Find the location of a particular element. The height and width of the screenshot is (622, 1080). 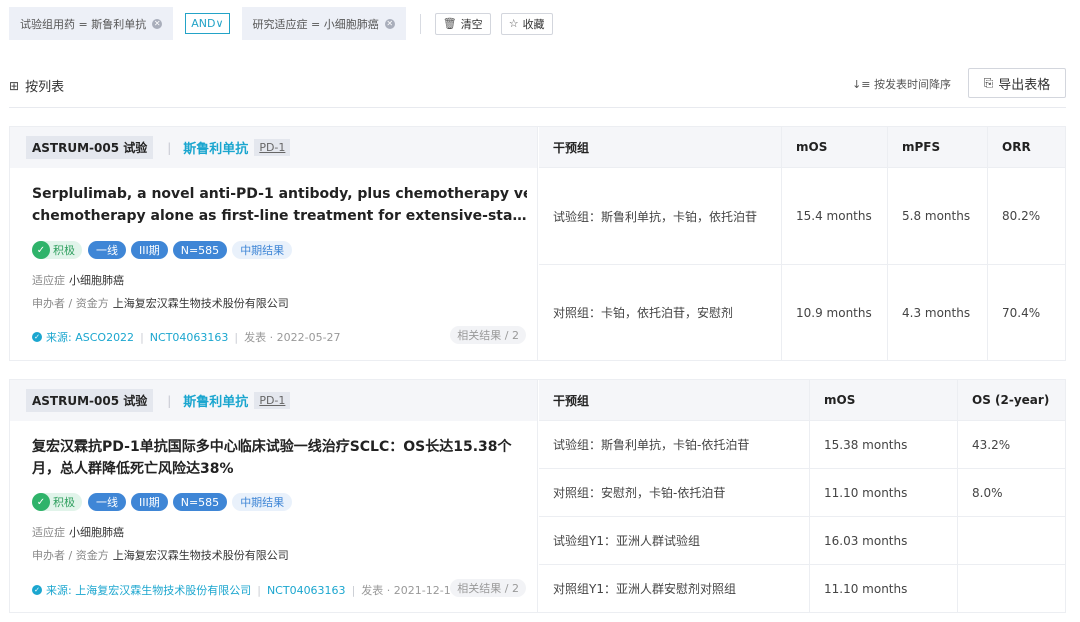

indication-value: 小细胞肺癌 is located at coordinates (96, 280).